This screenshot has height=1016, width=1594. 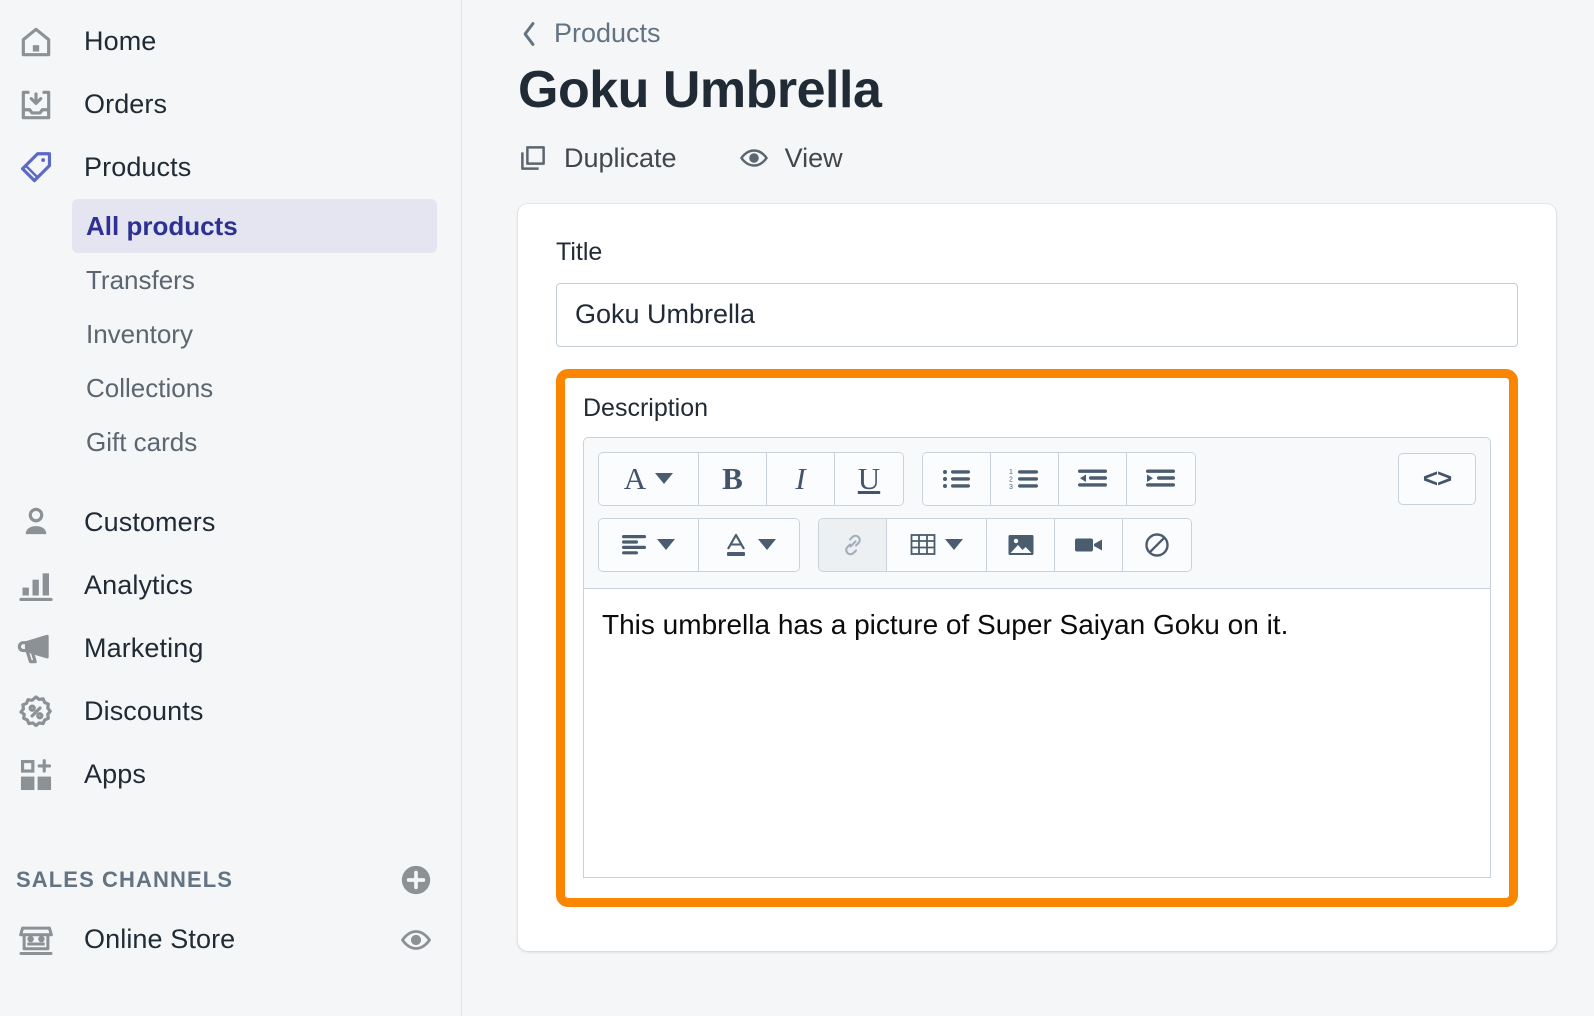 I want to click on sidebar-subitem-label: Gift cards, so click(x=142, y=441).